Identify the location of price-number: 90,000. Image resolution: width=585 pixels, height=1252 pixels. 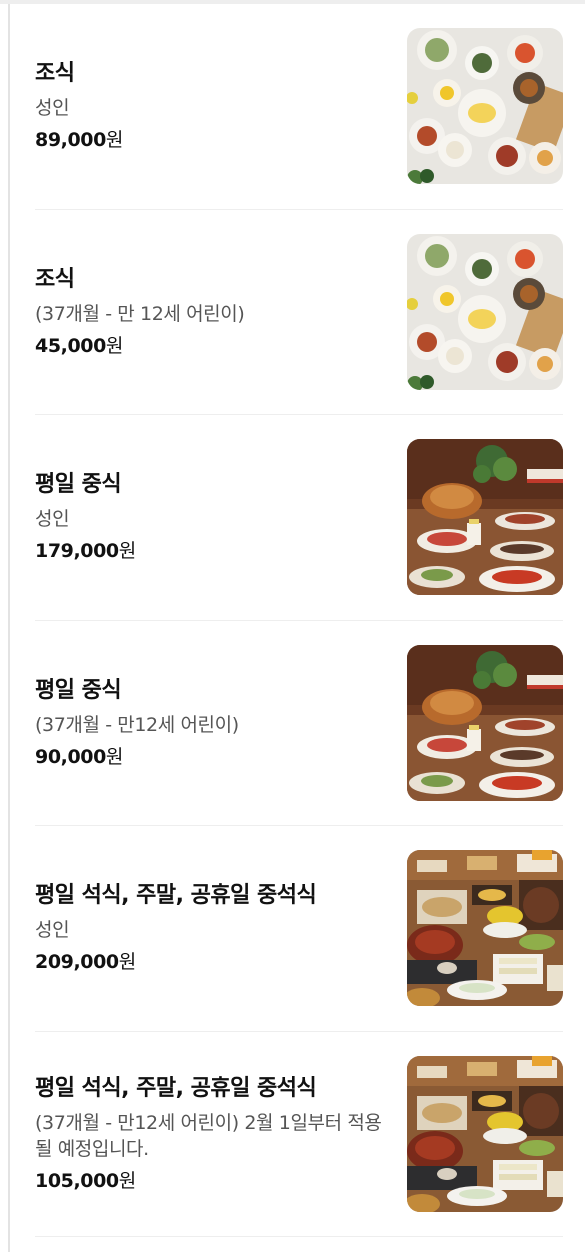
(70, 756).